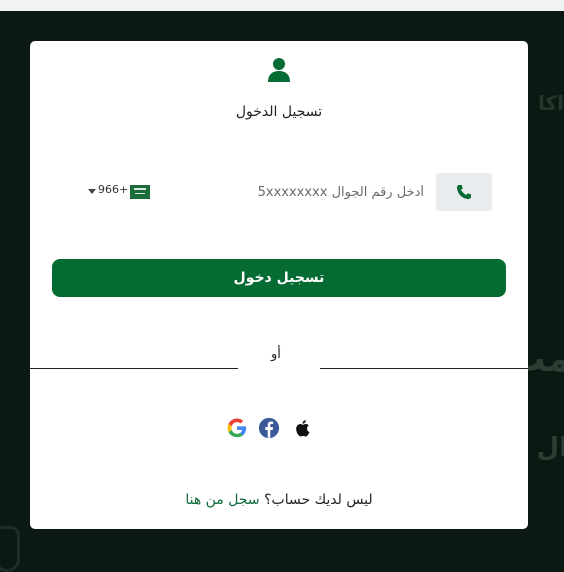  What do you see at coordinates (292, 192) in the screenshot?
I see `phone-input` at bounding box center [292, 192].